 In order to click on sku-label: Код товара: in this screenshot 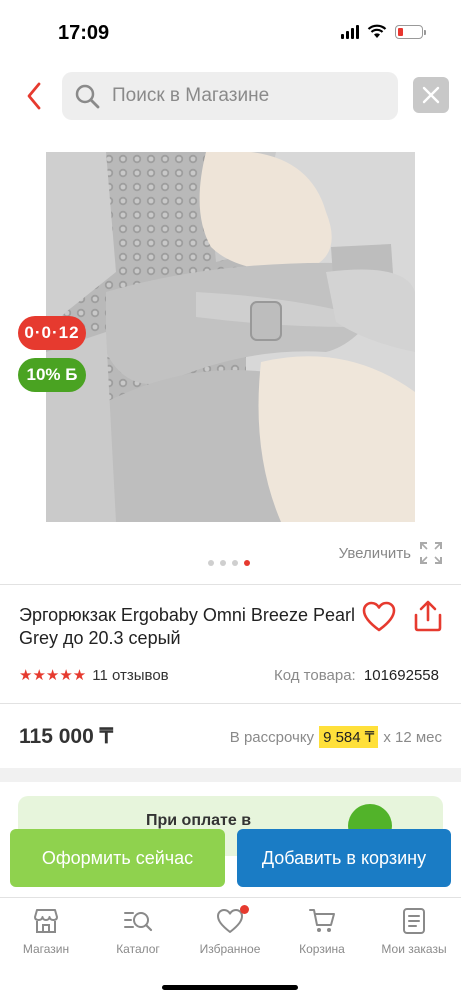, I will do `click(315, 675)`.